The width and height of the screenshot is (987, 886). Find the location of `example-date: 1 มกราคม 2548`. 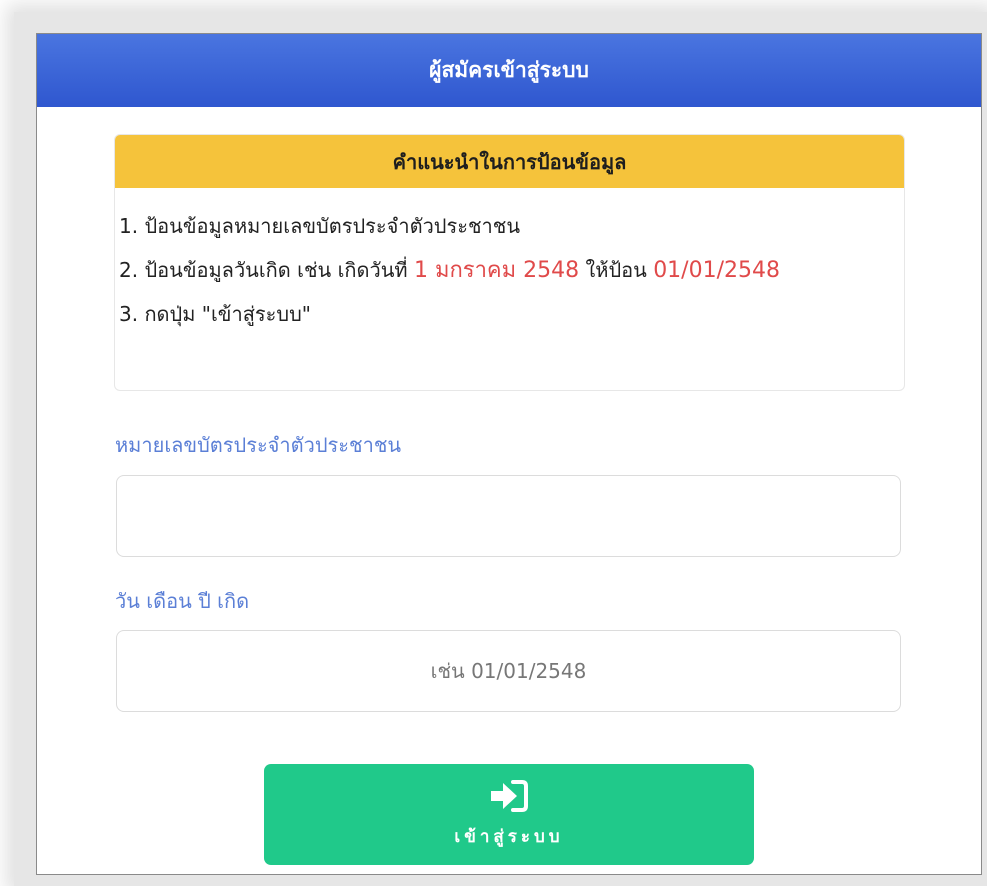

example-date: 1 มกราคม 2548 is located at coordinates (496, 270).